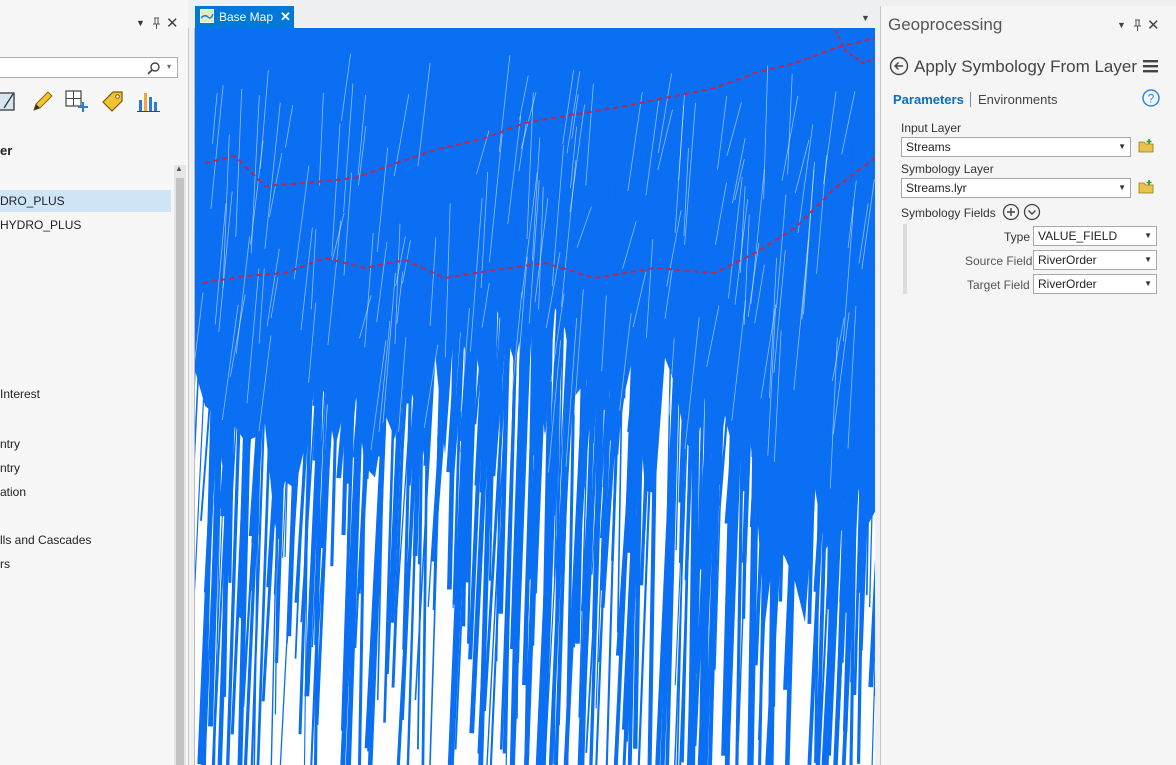 The width and height of the screenshot is (1176, 765). I want to click on tree-item-label: ation, so click(13, 492).